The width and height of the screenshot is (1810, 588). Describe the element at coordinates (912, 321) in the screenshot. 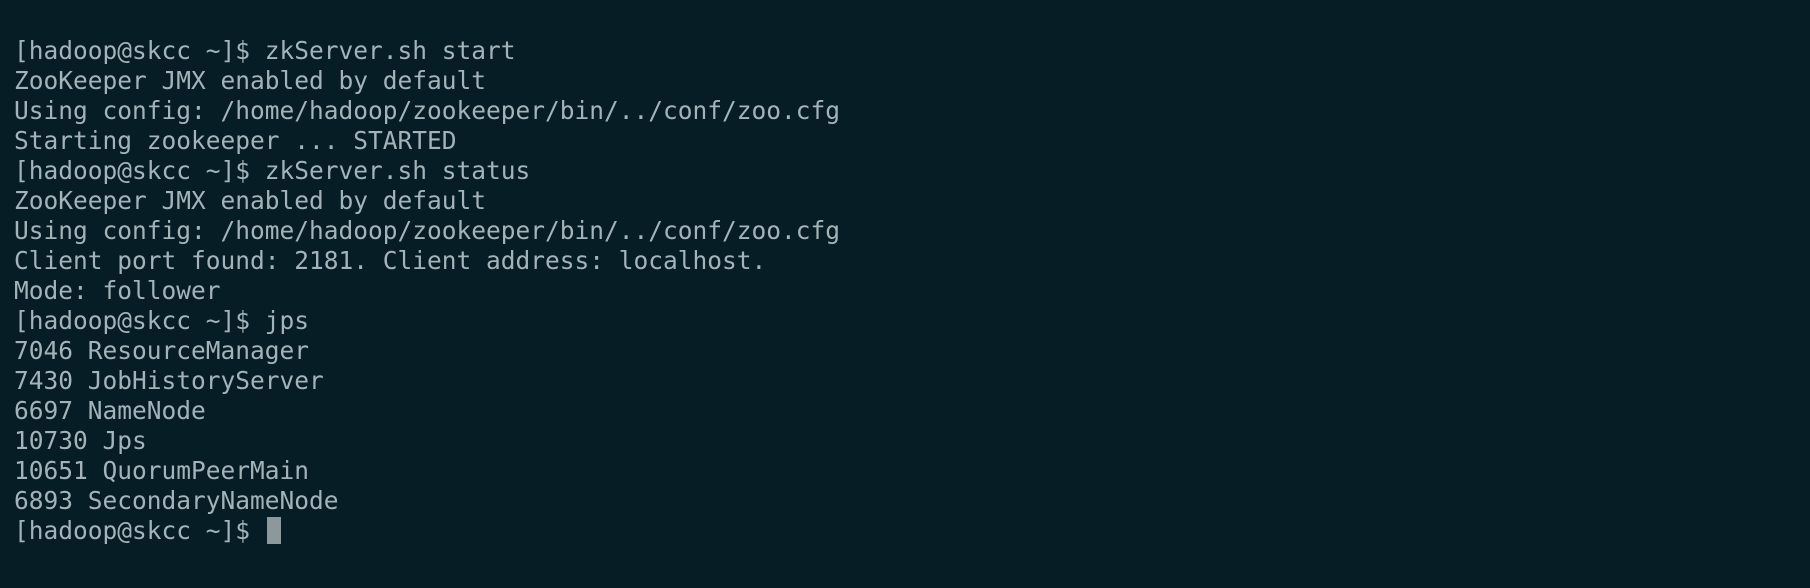

I see `terminal-line: [hadoop@skcc ~]$ jps` at that location.